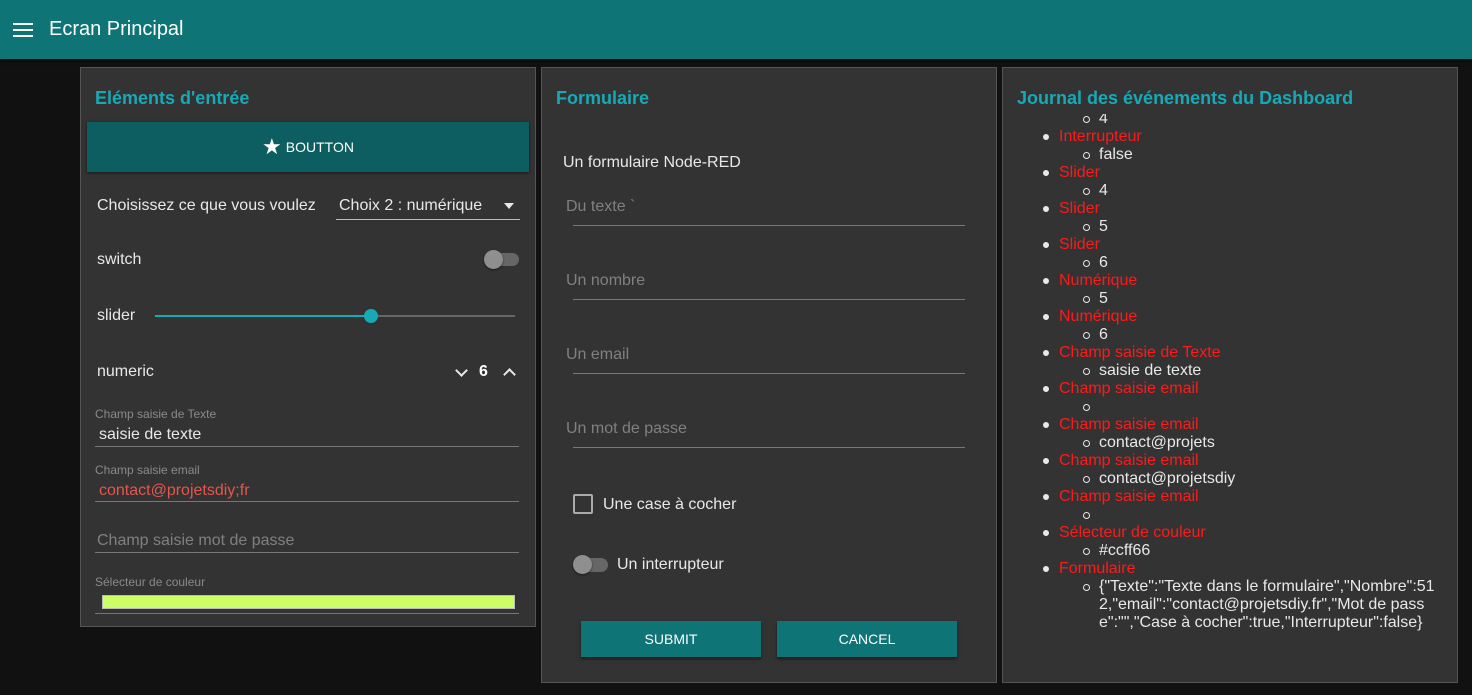 The image size is (1472, 695). Describe the element at coordinates (603, 98) in the screenshot. I see `form-card-title: Formulaire` at that location.